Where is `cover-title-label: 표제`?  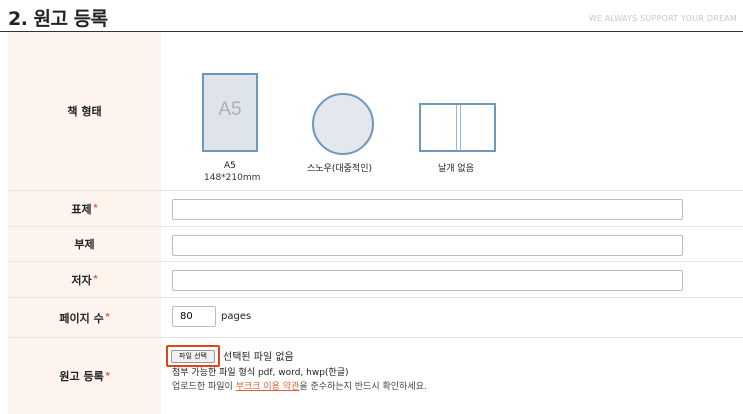
cover-title-label: 표제 is located at coordinates (81, 209).